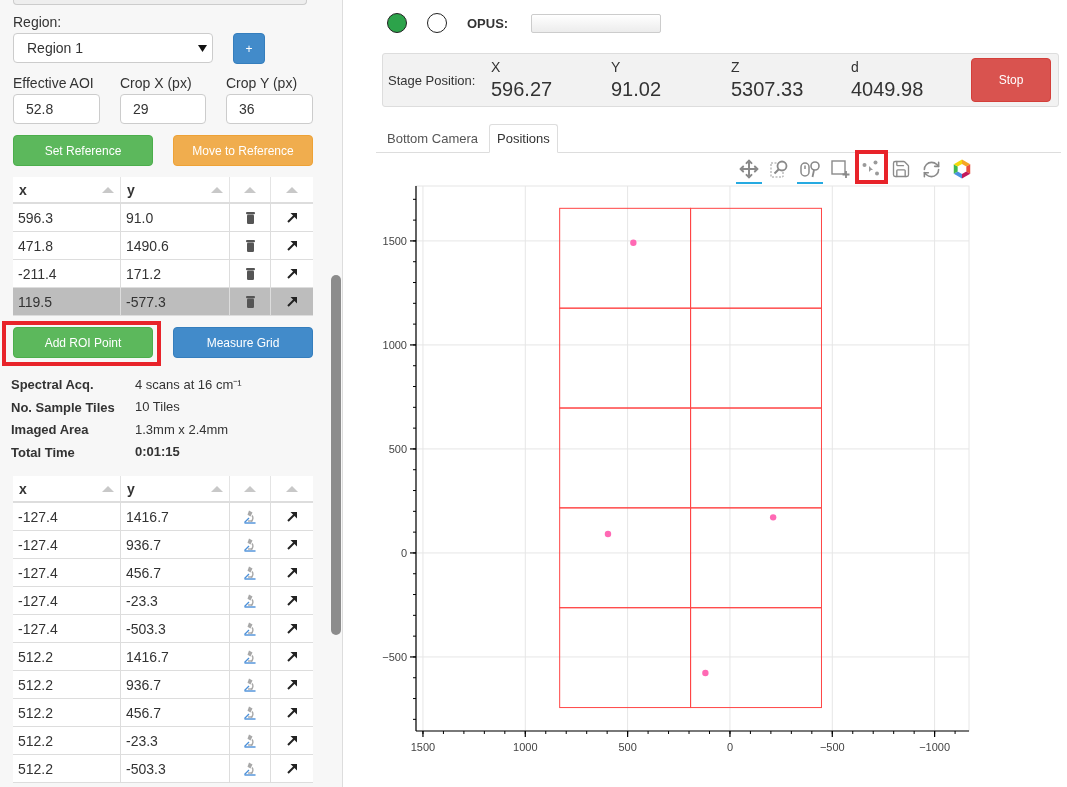  Describe the element at coordinates (767, 89) in the screenshot. I see `axis-value: 5307.33` at that location.